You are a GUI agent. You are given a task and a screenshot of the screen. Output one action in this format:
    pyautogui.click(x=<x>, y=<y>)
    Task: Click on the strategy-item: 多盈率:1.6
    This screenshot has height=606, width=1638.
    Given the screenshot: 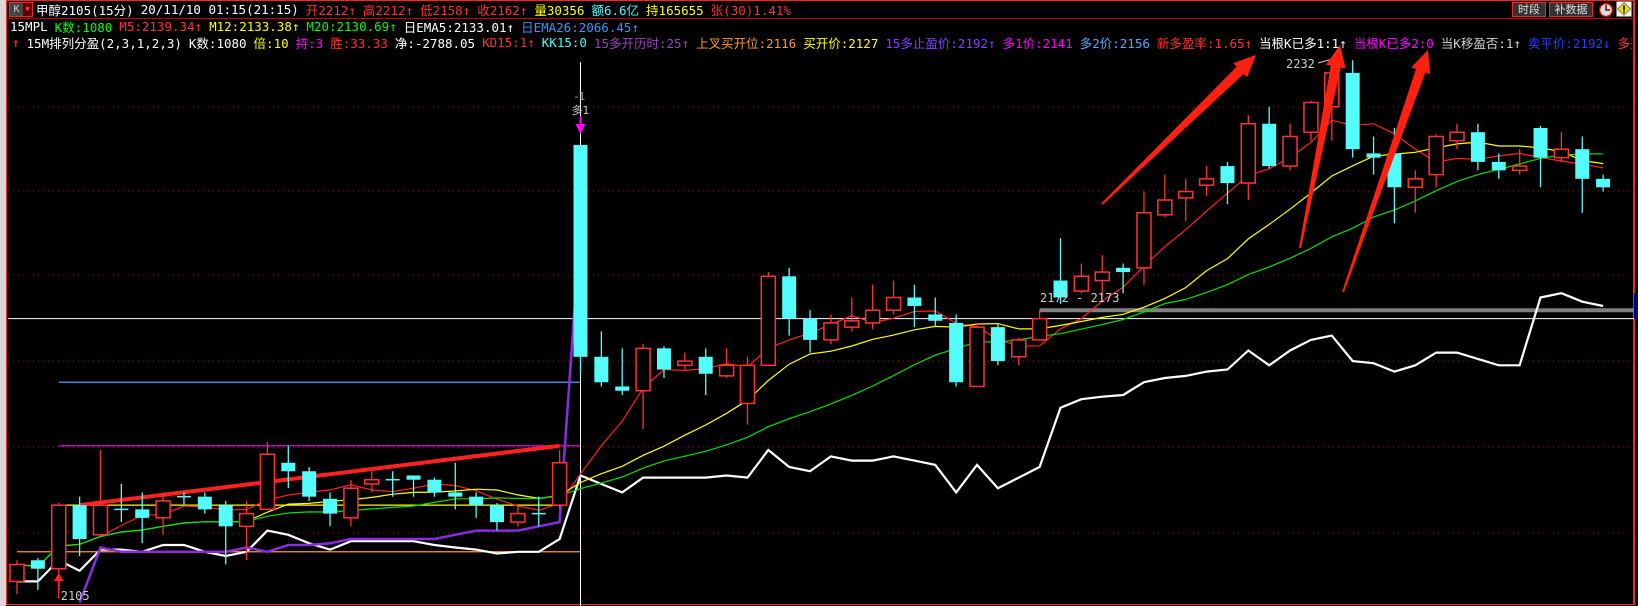 What is the action you would take?
    pyautogui.click(x=1624, y=43)
    